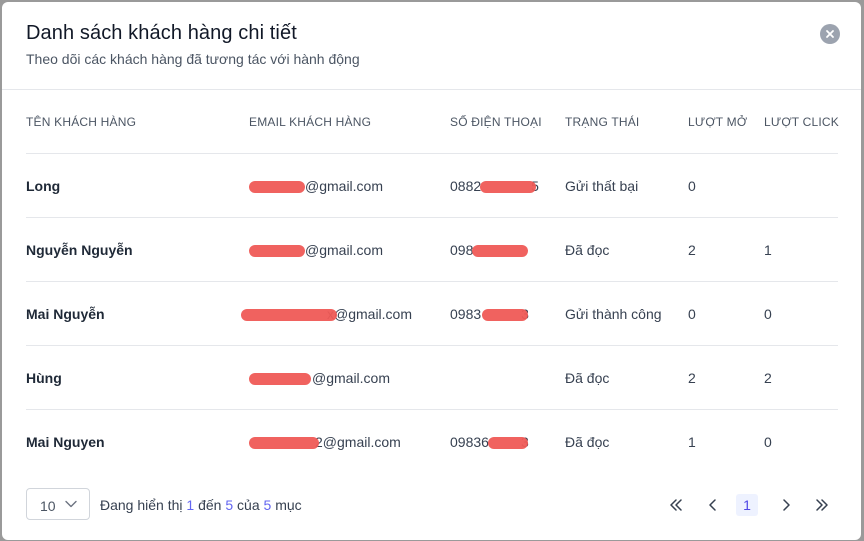  What do you see at coordinates (613, 314) in the screenshot?
I see `status-text: Gửi thành công` at bounding box center [613, 314].